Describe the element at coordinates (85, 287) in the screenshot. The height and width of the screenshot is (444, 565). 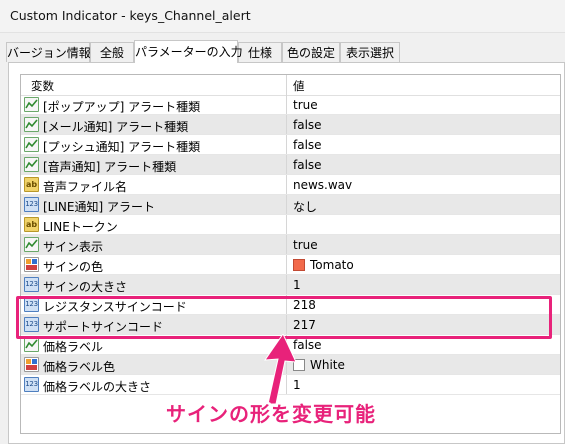
I see `row-name: サインの大きさ` at that location.